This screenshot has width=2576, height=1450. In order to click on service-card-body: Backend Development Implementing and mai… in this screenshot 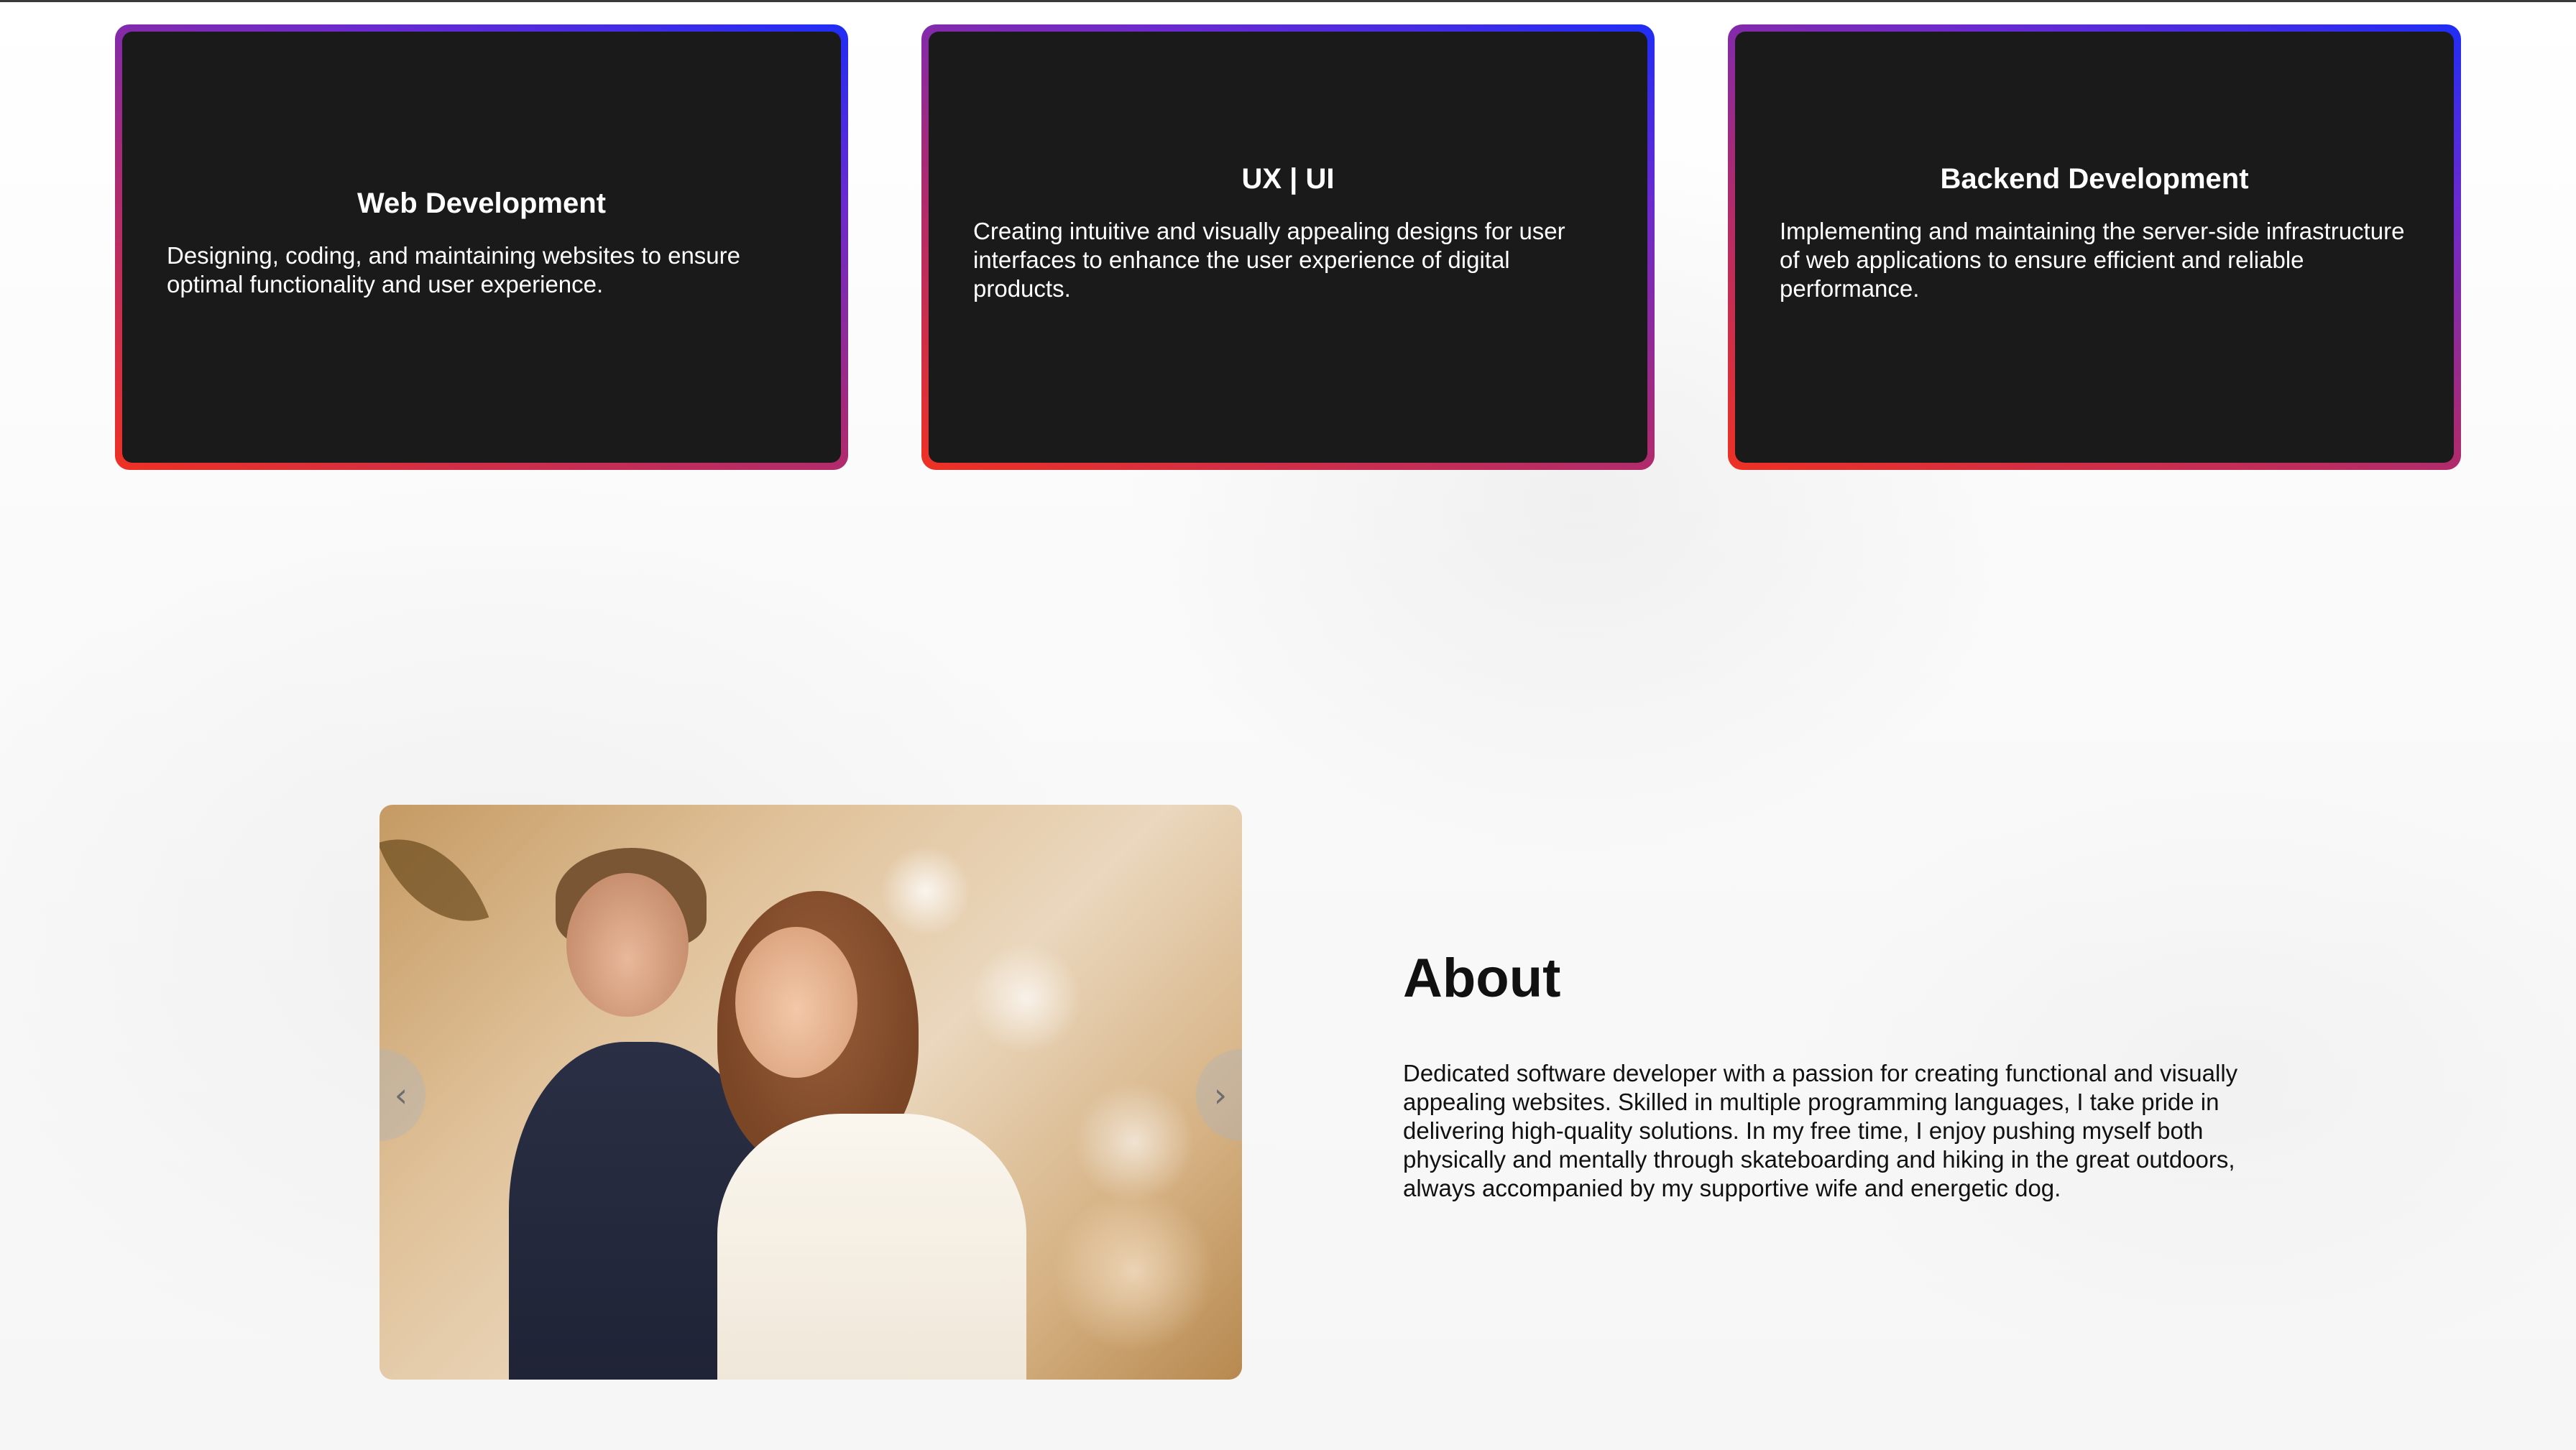, I will do `click(2094, 248)`.